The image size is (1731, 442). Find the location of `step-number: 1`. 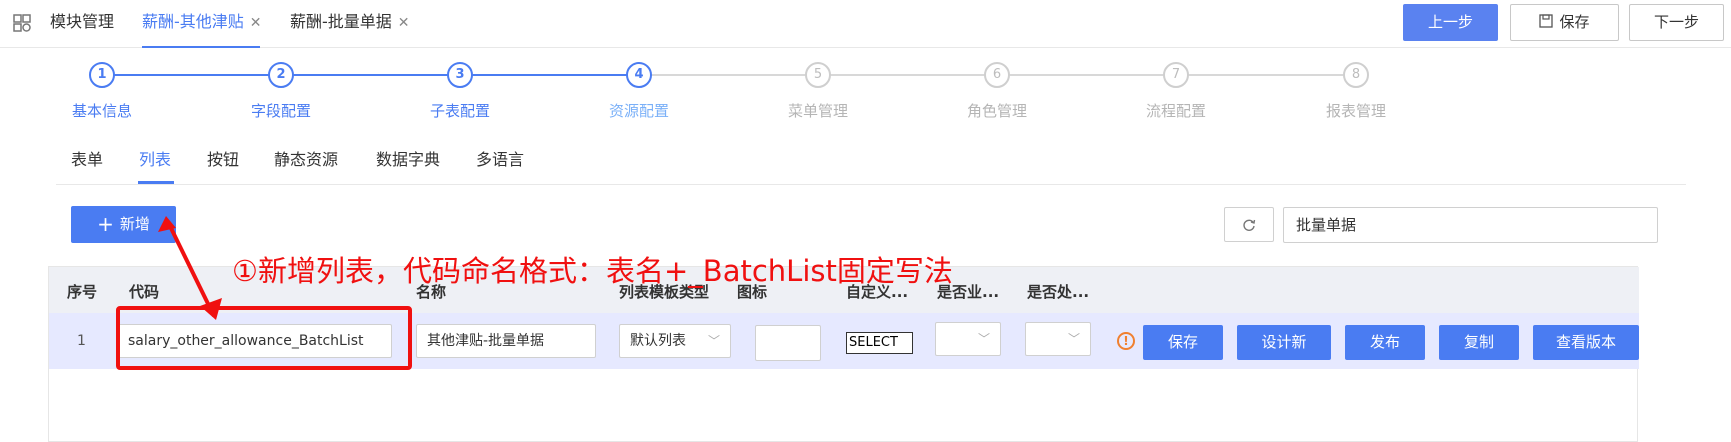

step-number: 1 is located at coordinates (102, 75).